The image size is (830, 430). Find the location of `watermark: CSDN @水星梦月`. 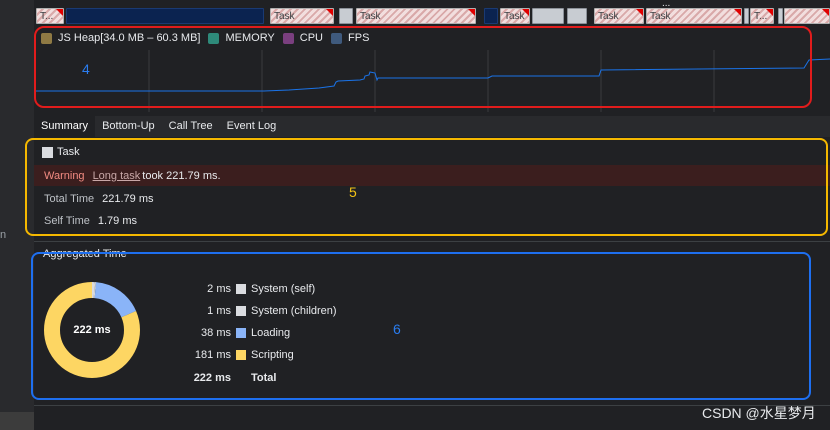

watermark: CSDN @水星梦月 is located at coordinates (759, 413).